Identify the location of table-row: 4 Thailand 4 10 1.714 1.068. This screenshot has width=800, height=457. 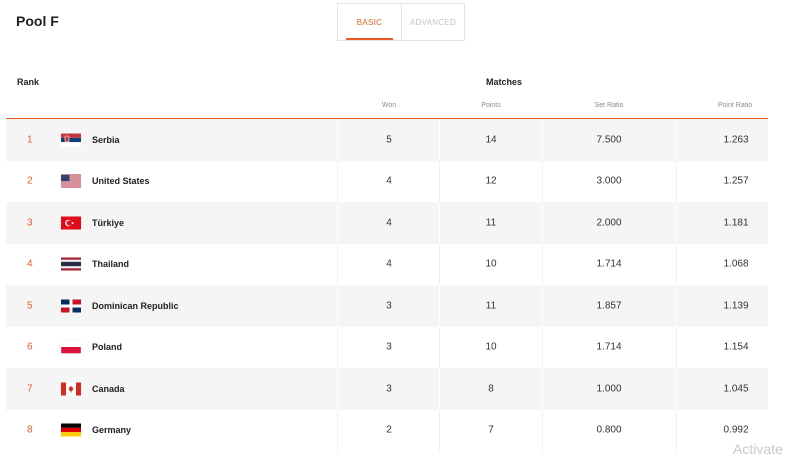
(387, 264).